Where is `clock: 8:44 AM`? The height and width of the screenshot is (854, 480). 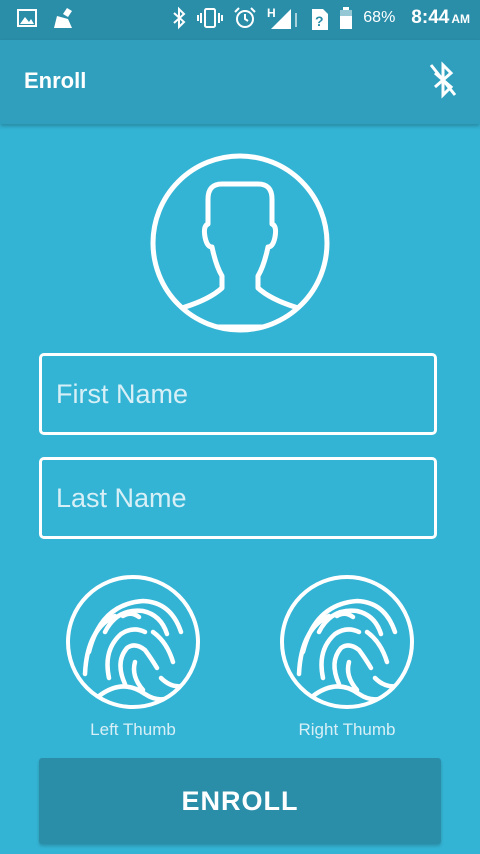 clock: 8:44 AM is located at coordinates (440, 18).